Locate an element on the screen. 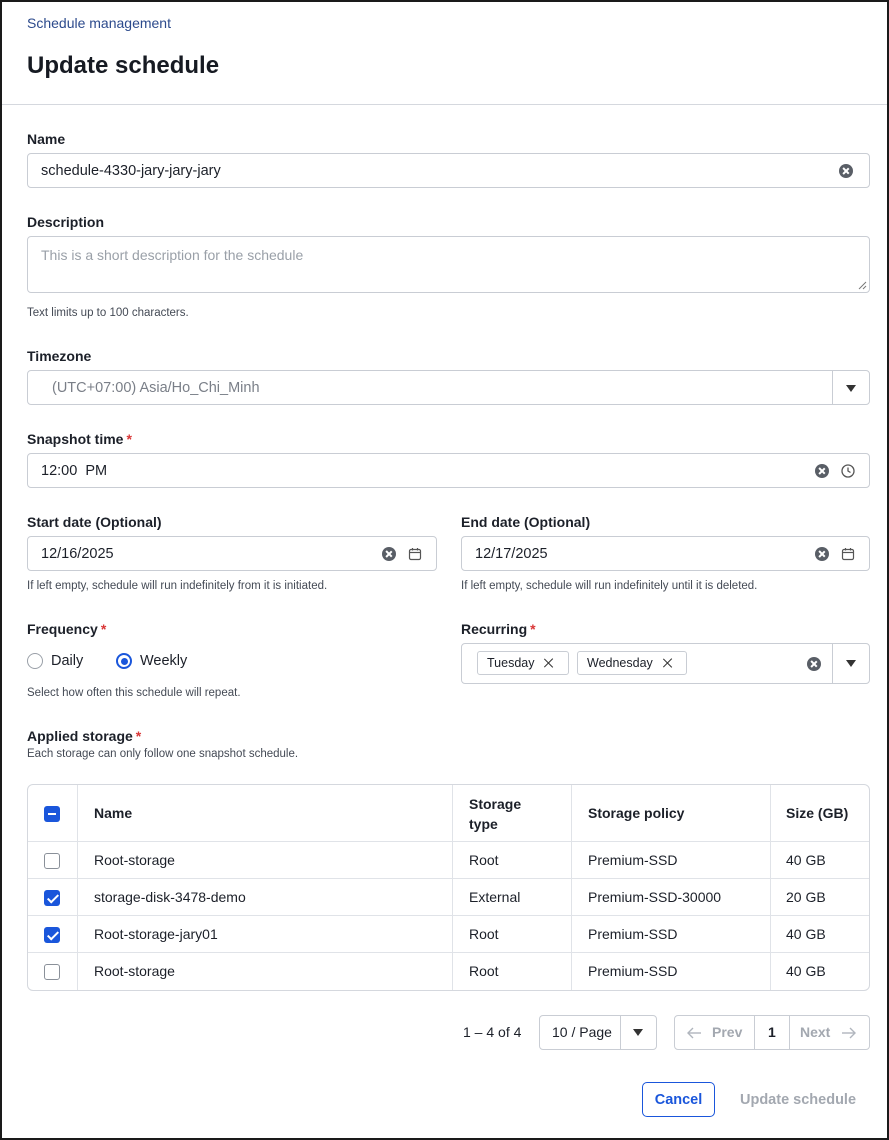  radio-daily is located at coordinates (35, 661).